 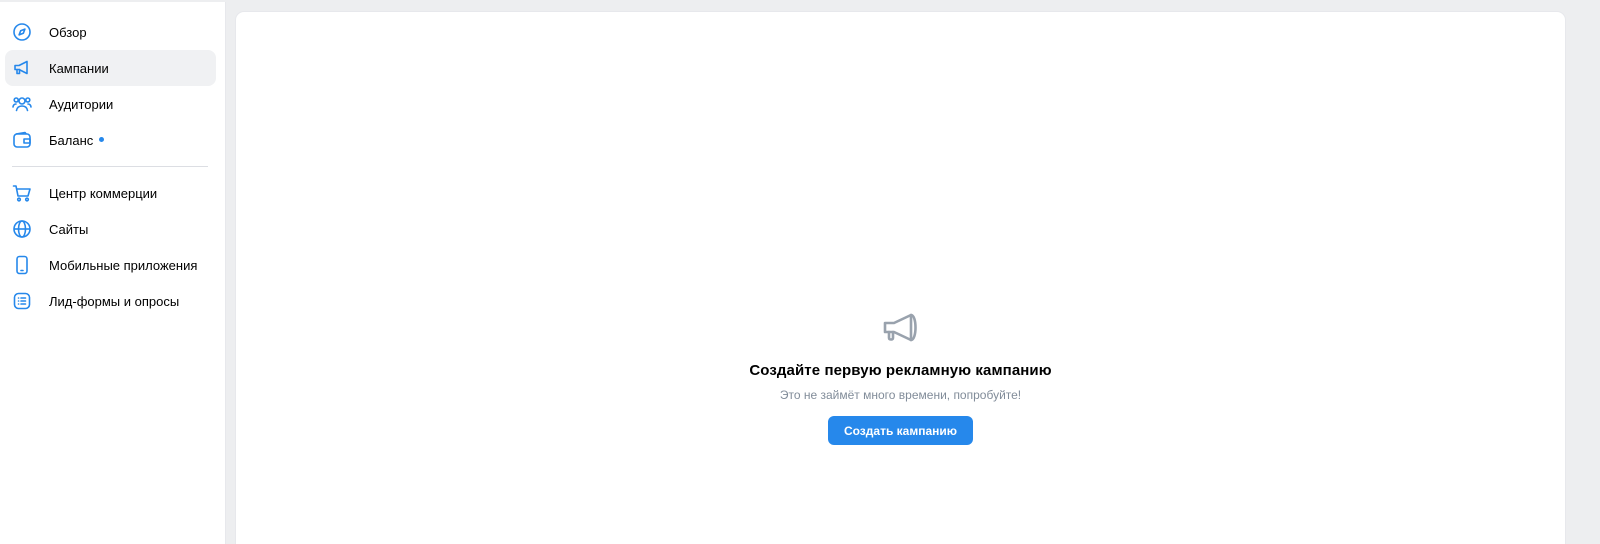 What do you see at coordinates (110, 68) in the screenshot?
I see `sidebar-item-campaigns: Кампании` at bounding box center [110, 68].